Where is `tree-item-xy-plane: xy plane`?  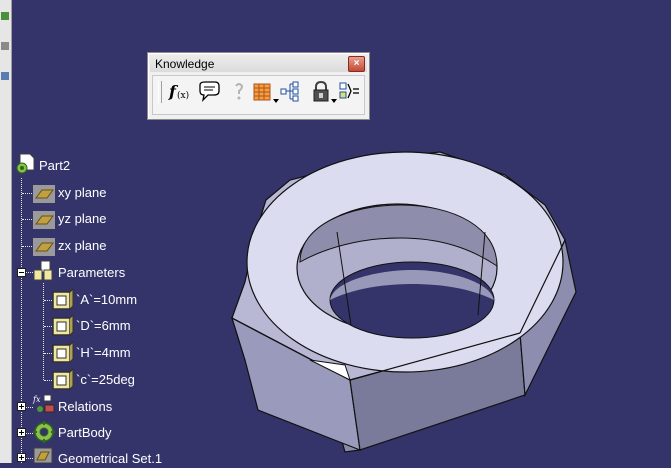
tree-item-xy-plane: xy plane is located at coordinates (82, 192).